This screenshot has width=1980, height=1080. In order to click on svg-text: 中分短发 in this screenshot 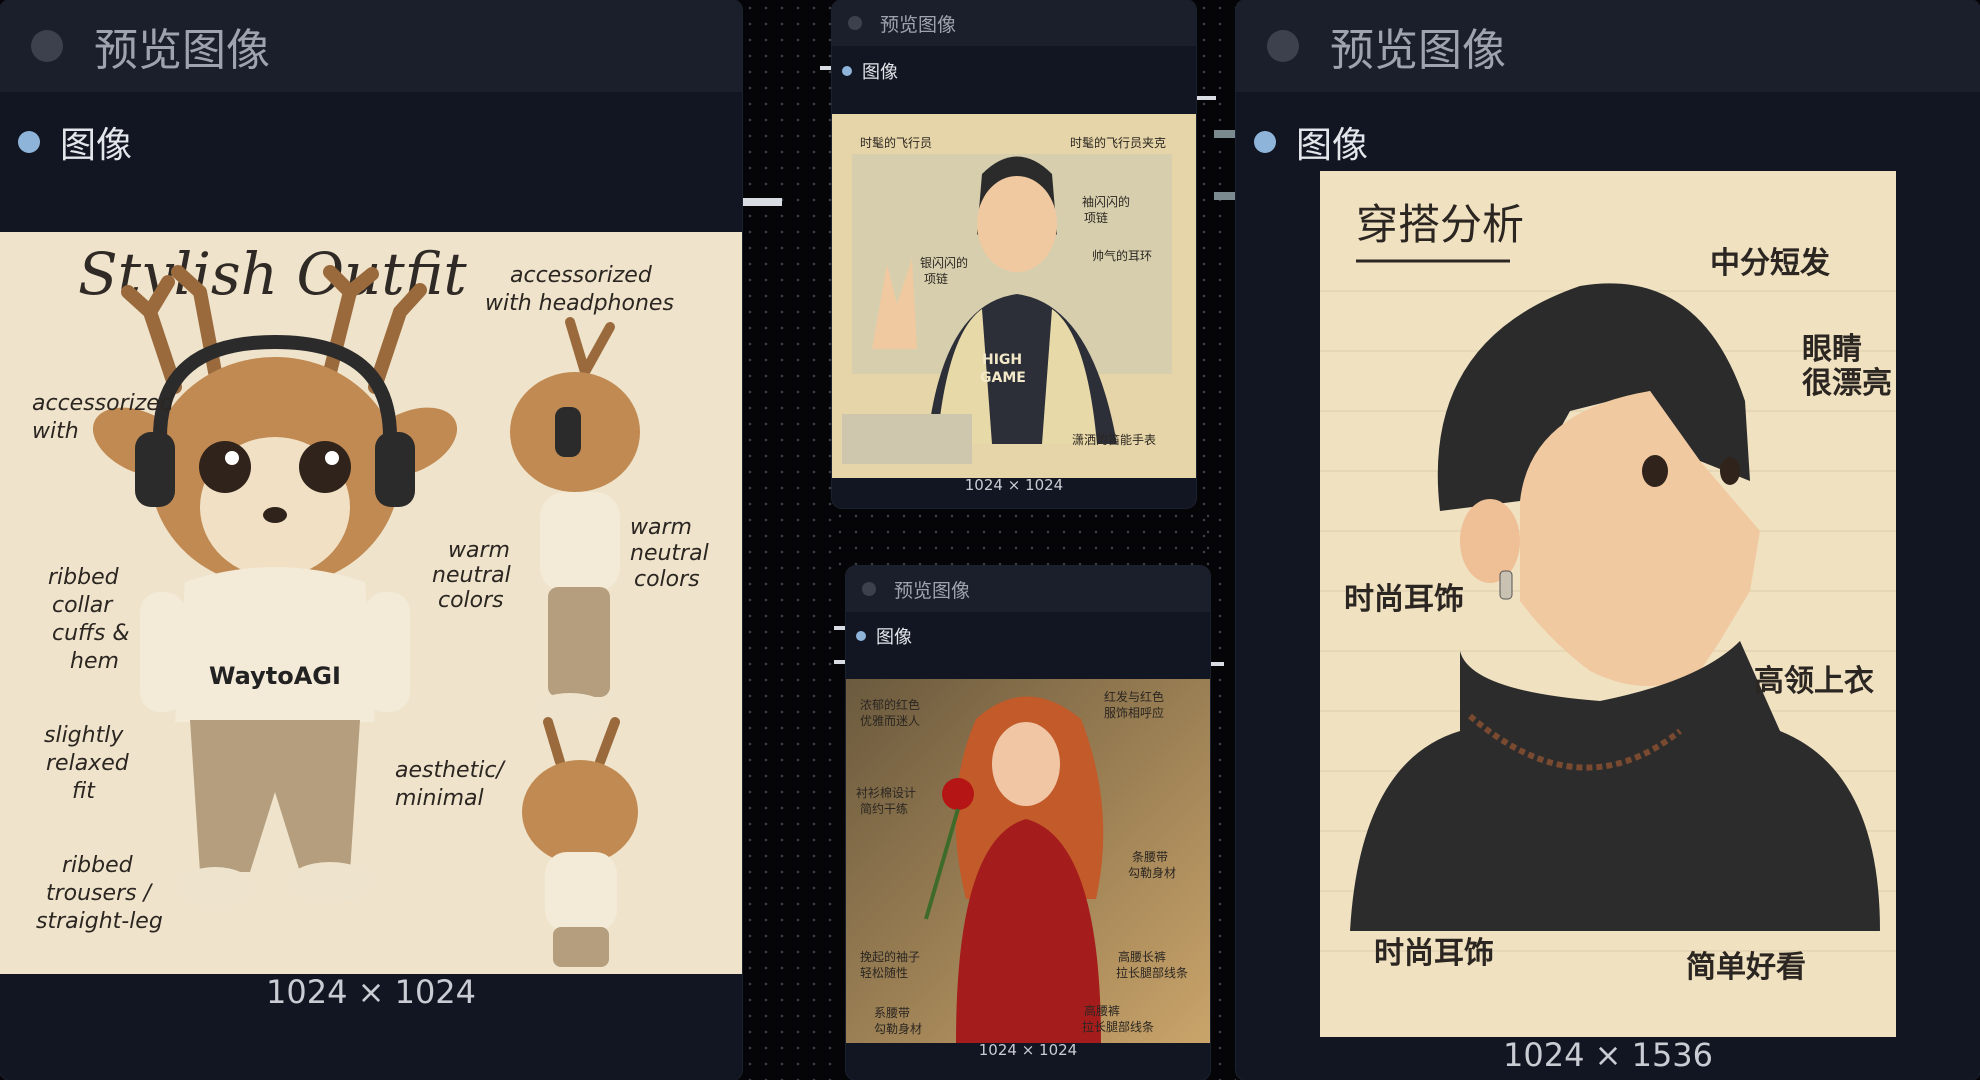, I will do `click(1770, 263)`.